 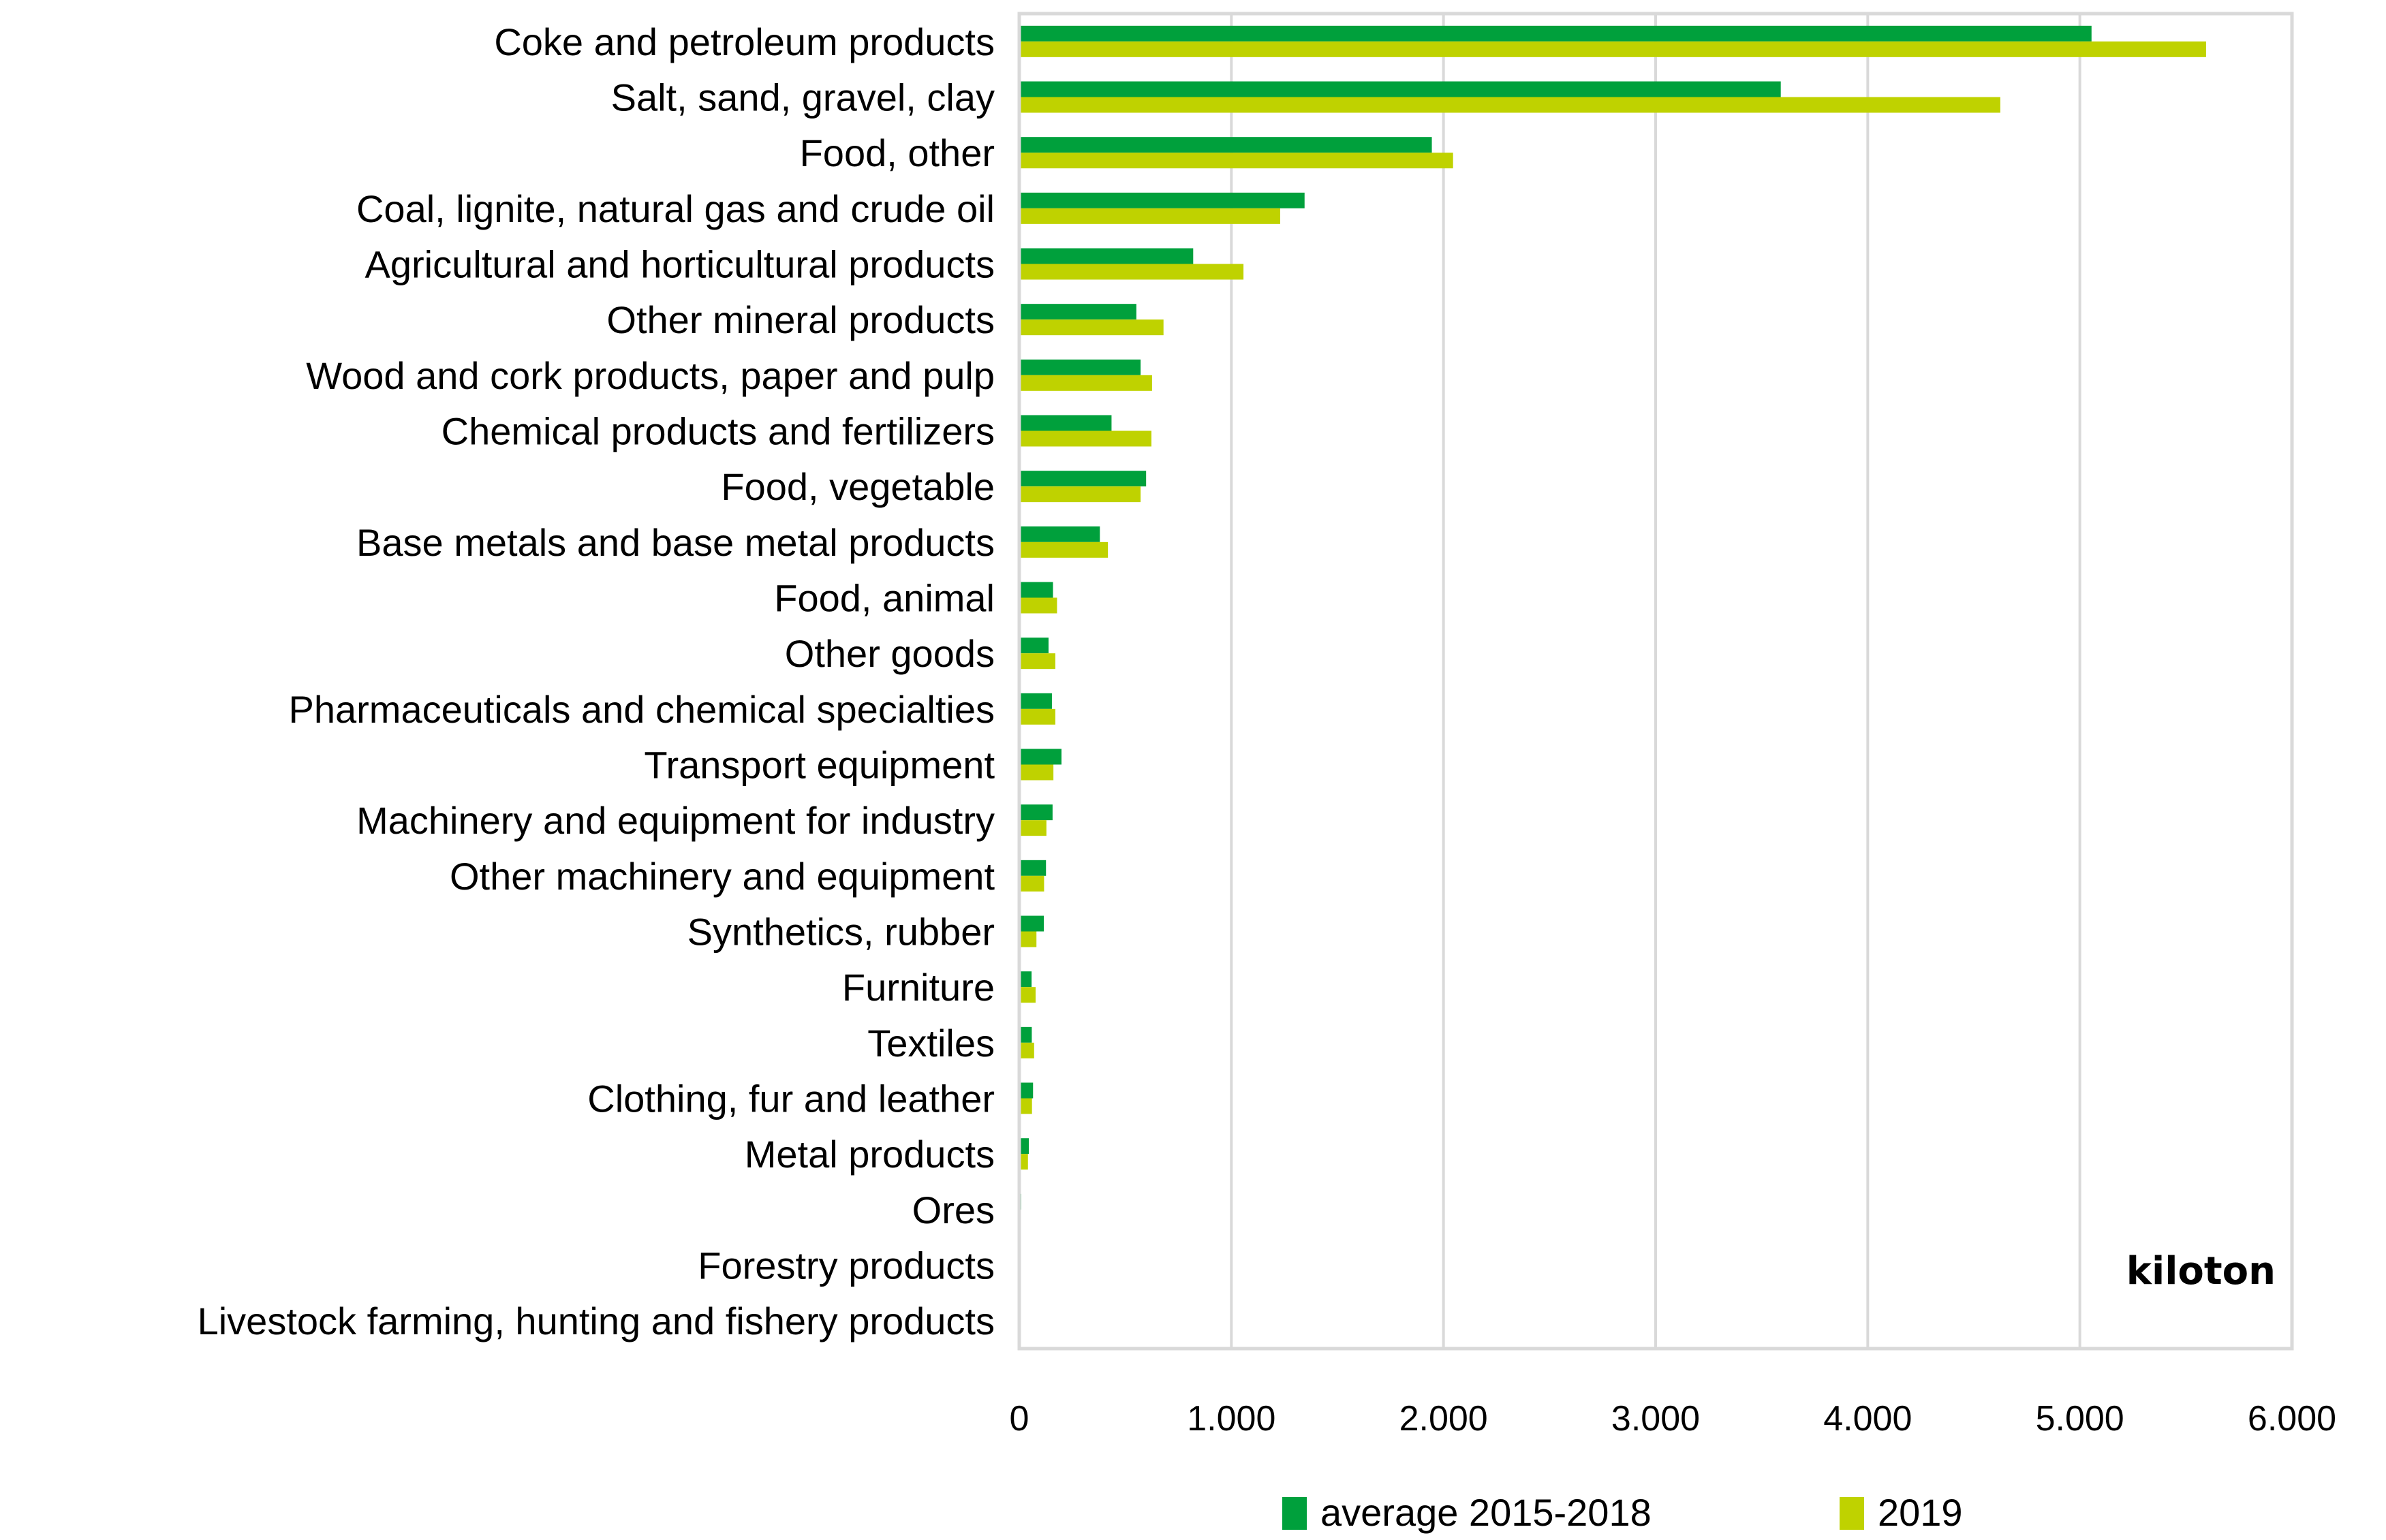 I want to click on x-tick-label: 4.000, so click(x=1867, y=1419).